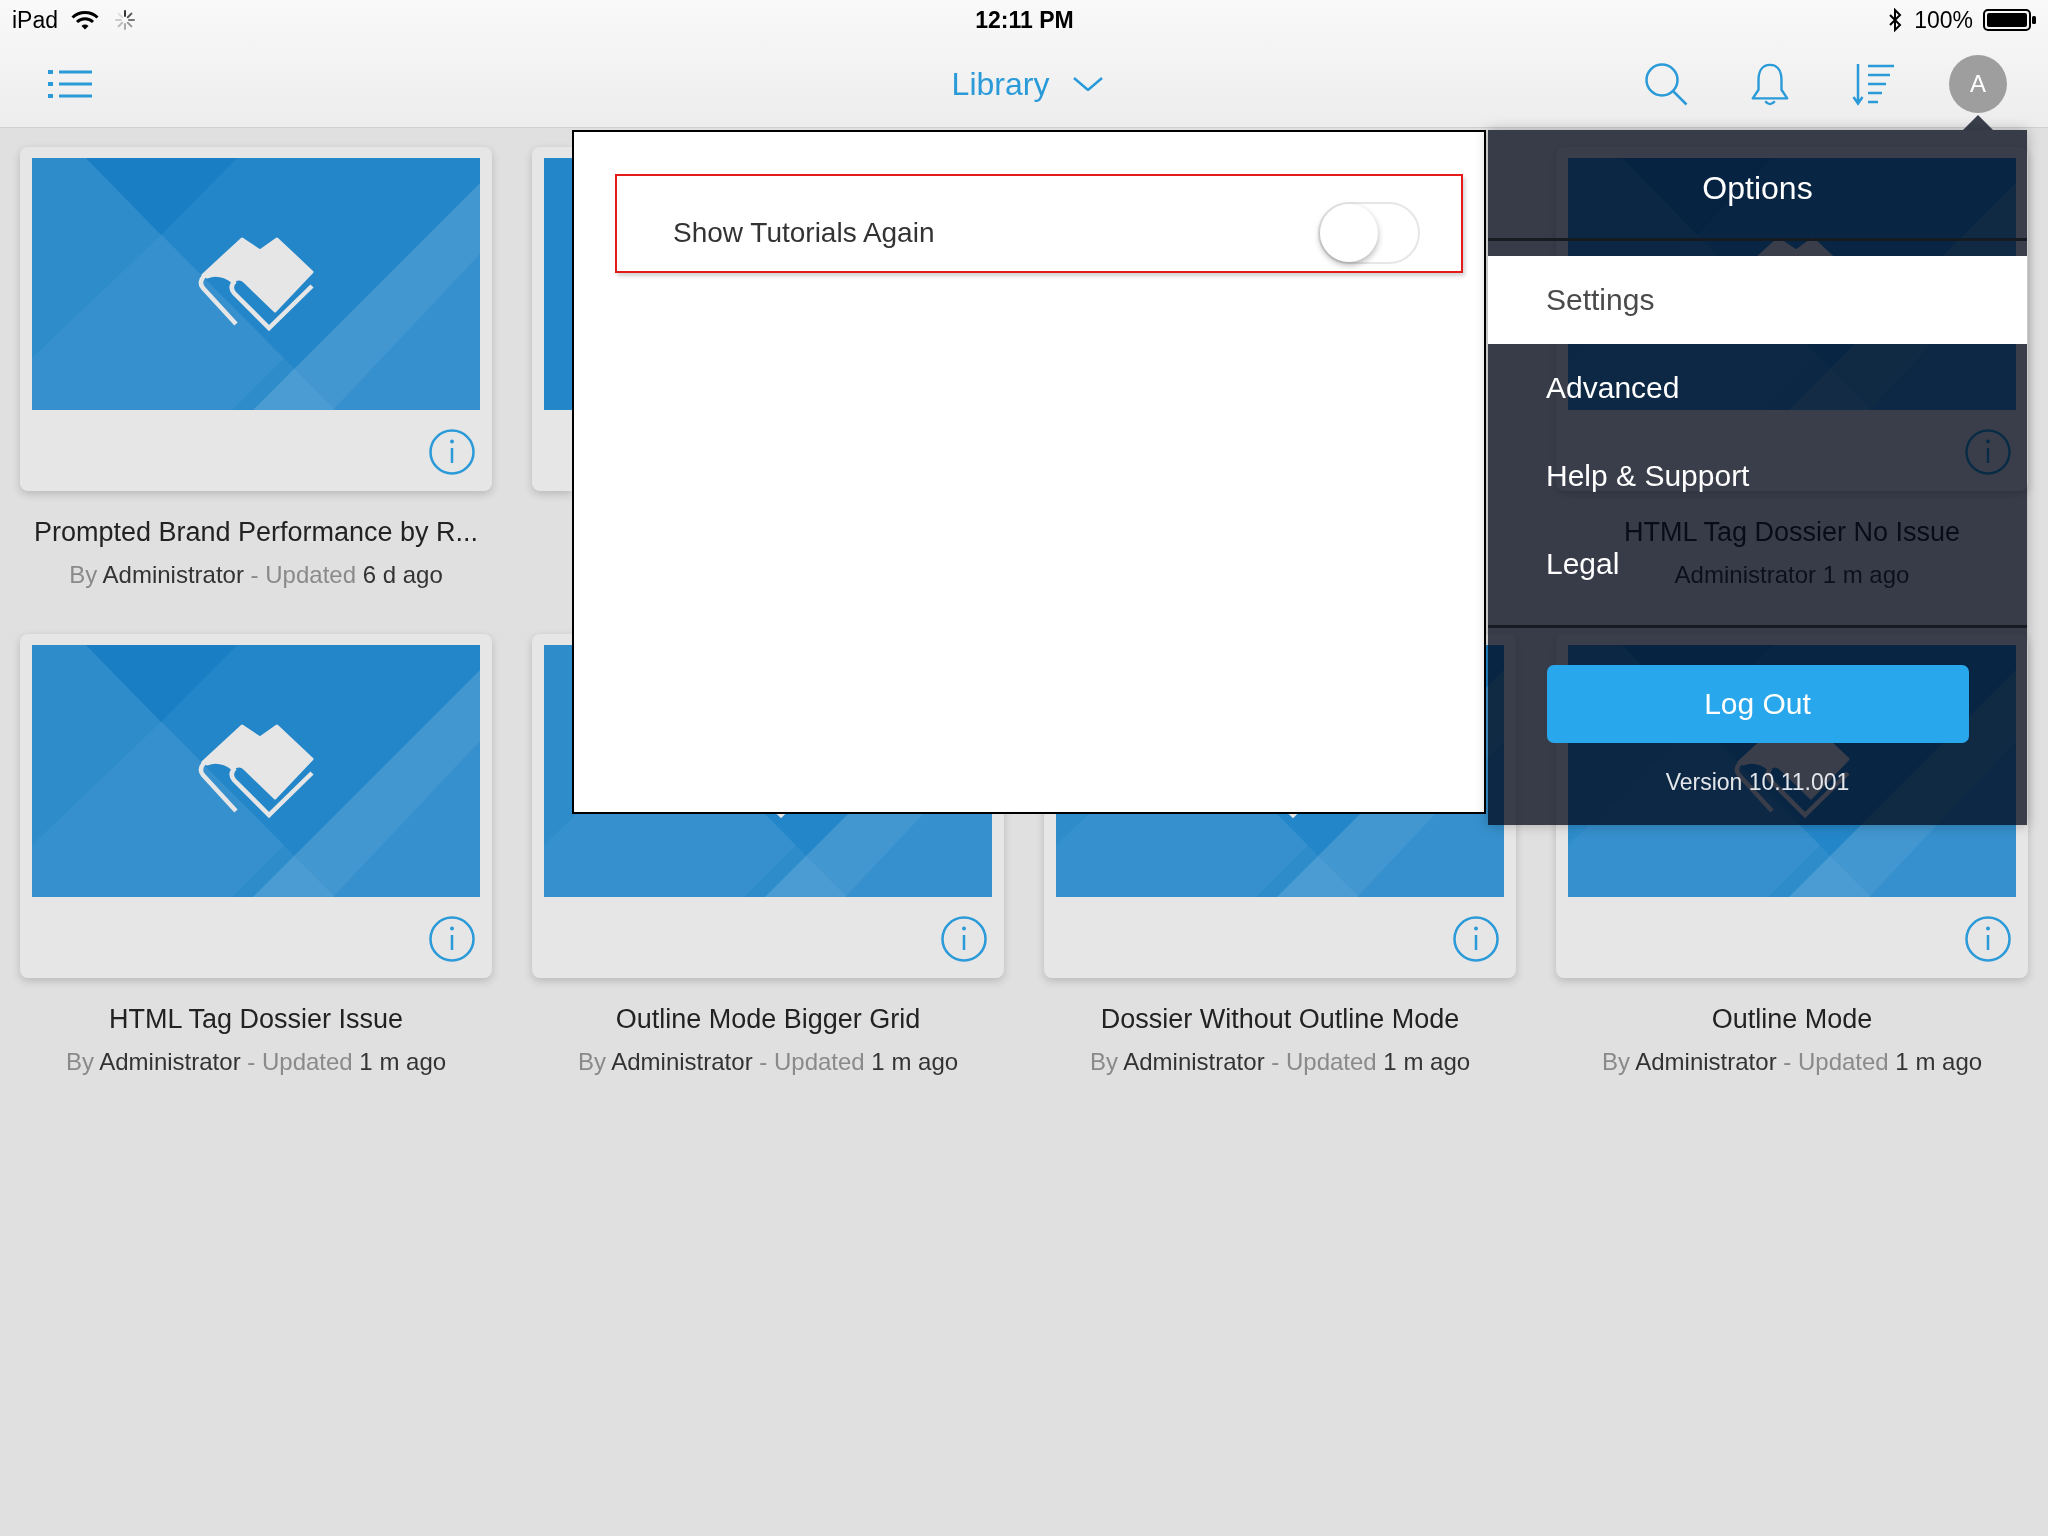 Image resolution: width=2048 pixels, height=1536 pixels. Describe the element at coordinates (85, 20) in the screenshot. I see `wifi-icon` at that location.